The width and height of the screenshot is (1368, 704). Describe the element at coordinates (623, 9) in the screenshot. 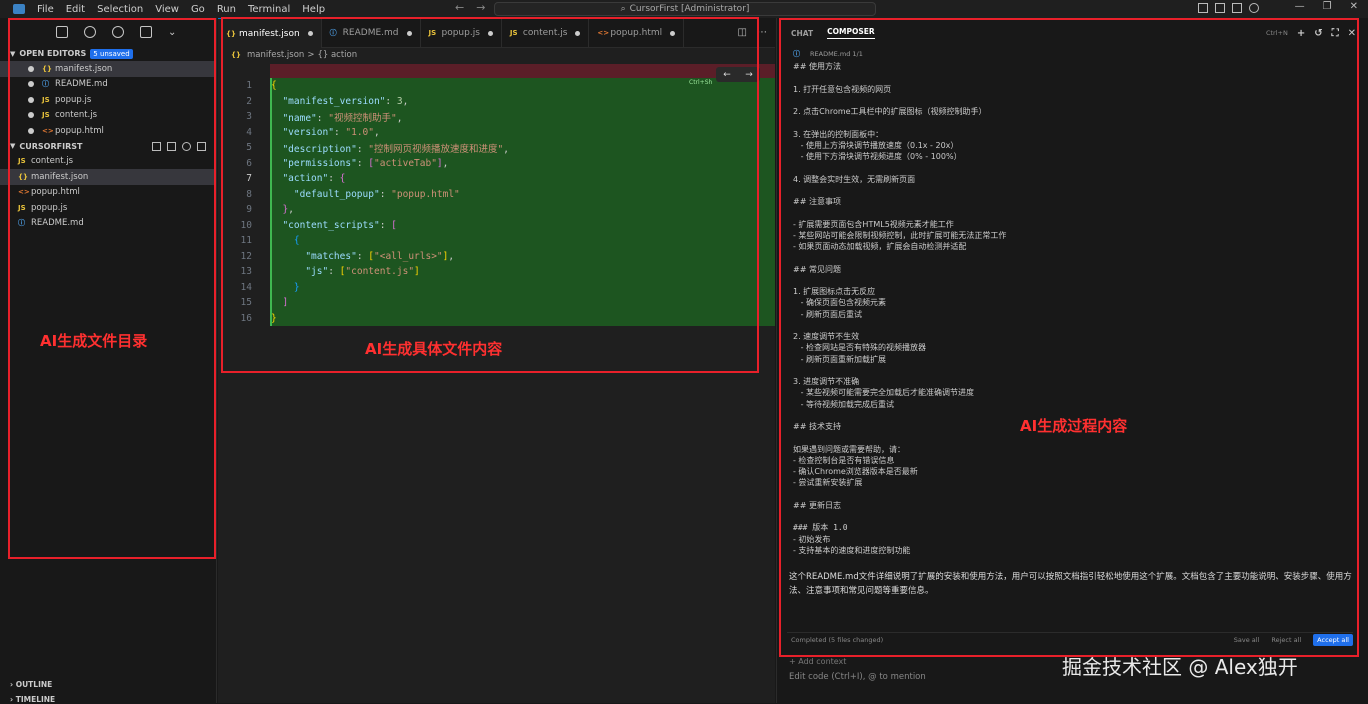

I see `search-icon: ⌕` at that location.